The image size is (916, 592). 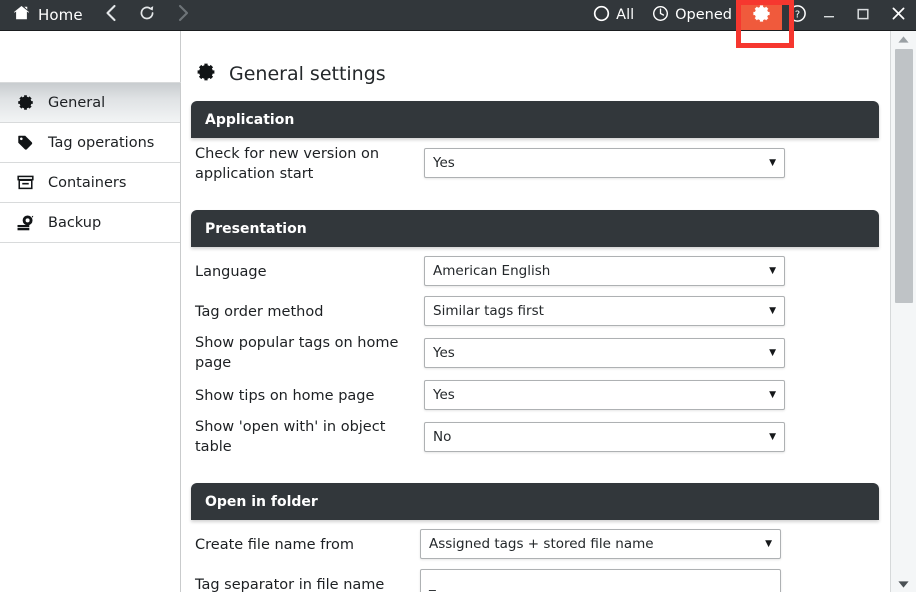 I want to click on select-tag-order-method: Similar tags first ▼, so click(x=604, y=311).